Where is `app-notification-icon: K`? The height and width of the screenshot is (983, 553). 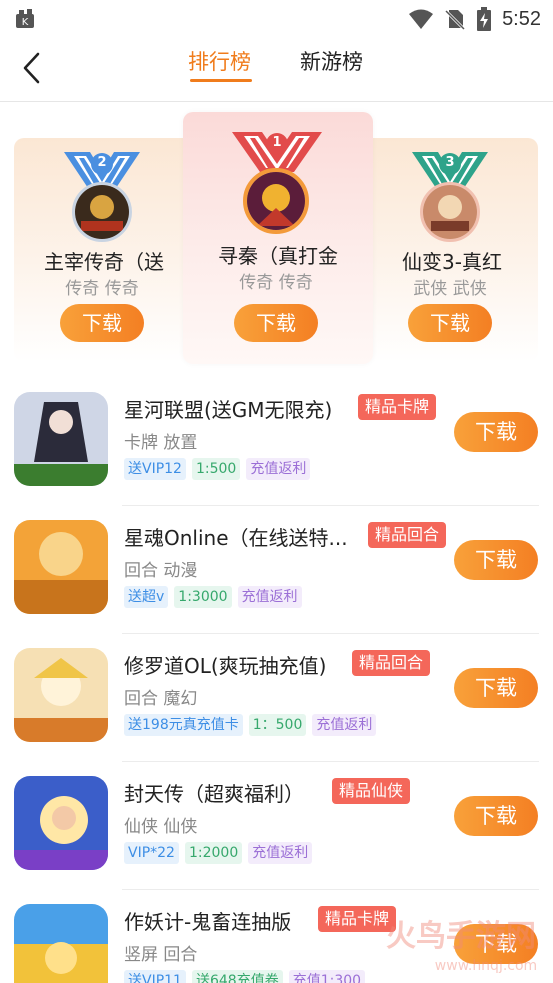
app-notification-icon: K is located at coordinates (25, 18).